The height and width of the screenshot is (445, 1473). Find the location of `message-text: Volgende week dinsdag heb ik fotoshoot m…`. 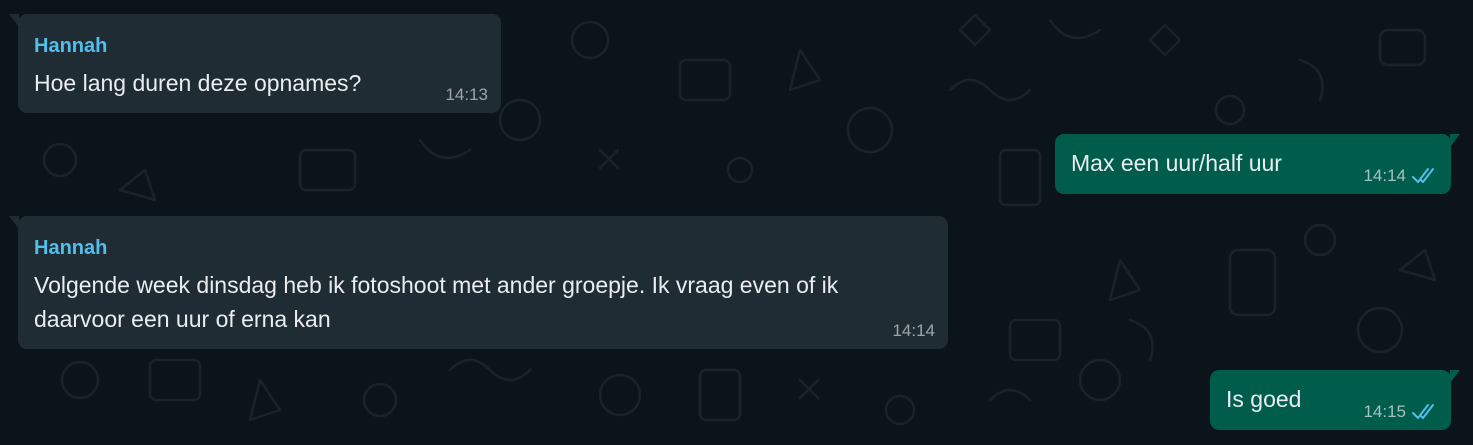

message-text: Volgende week dinsdag heb ik fotoshoot m… is located at coordinates (436, 302).